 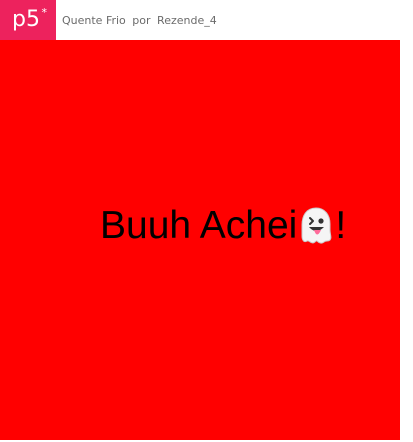 What do you see at coordinates (94, 20) in the screenshot?
I see `sketch-name: Quente Frio` at bounding box center [94, 20].